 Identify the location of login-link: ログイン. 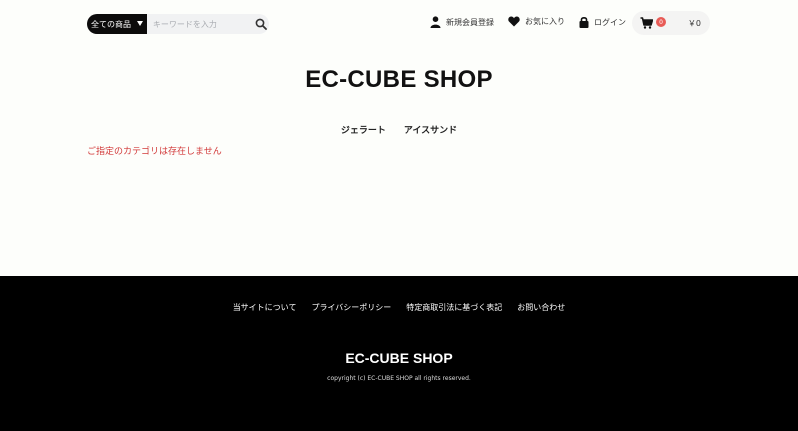
(602, 22).